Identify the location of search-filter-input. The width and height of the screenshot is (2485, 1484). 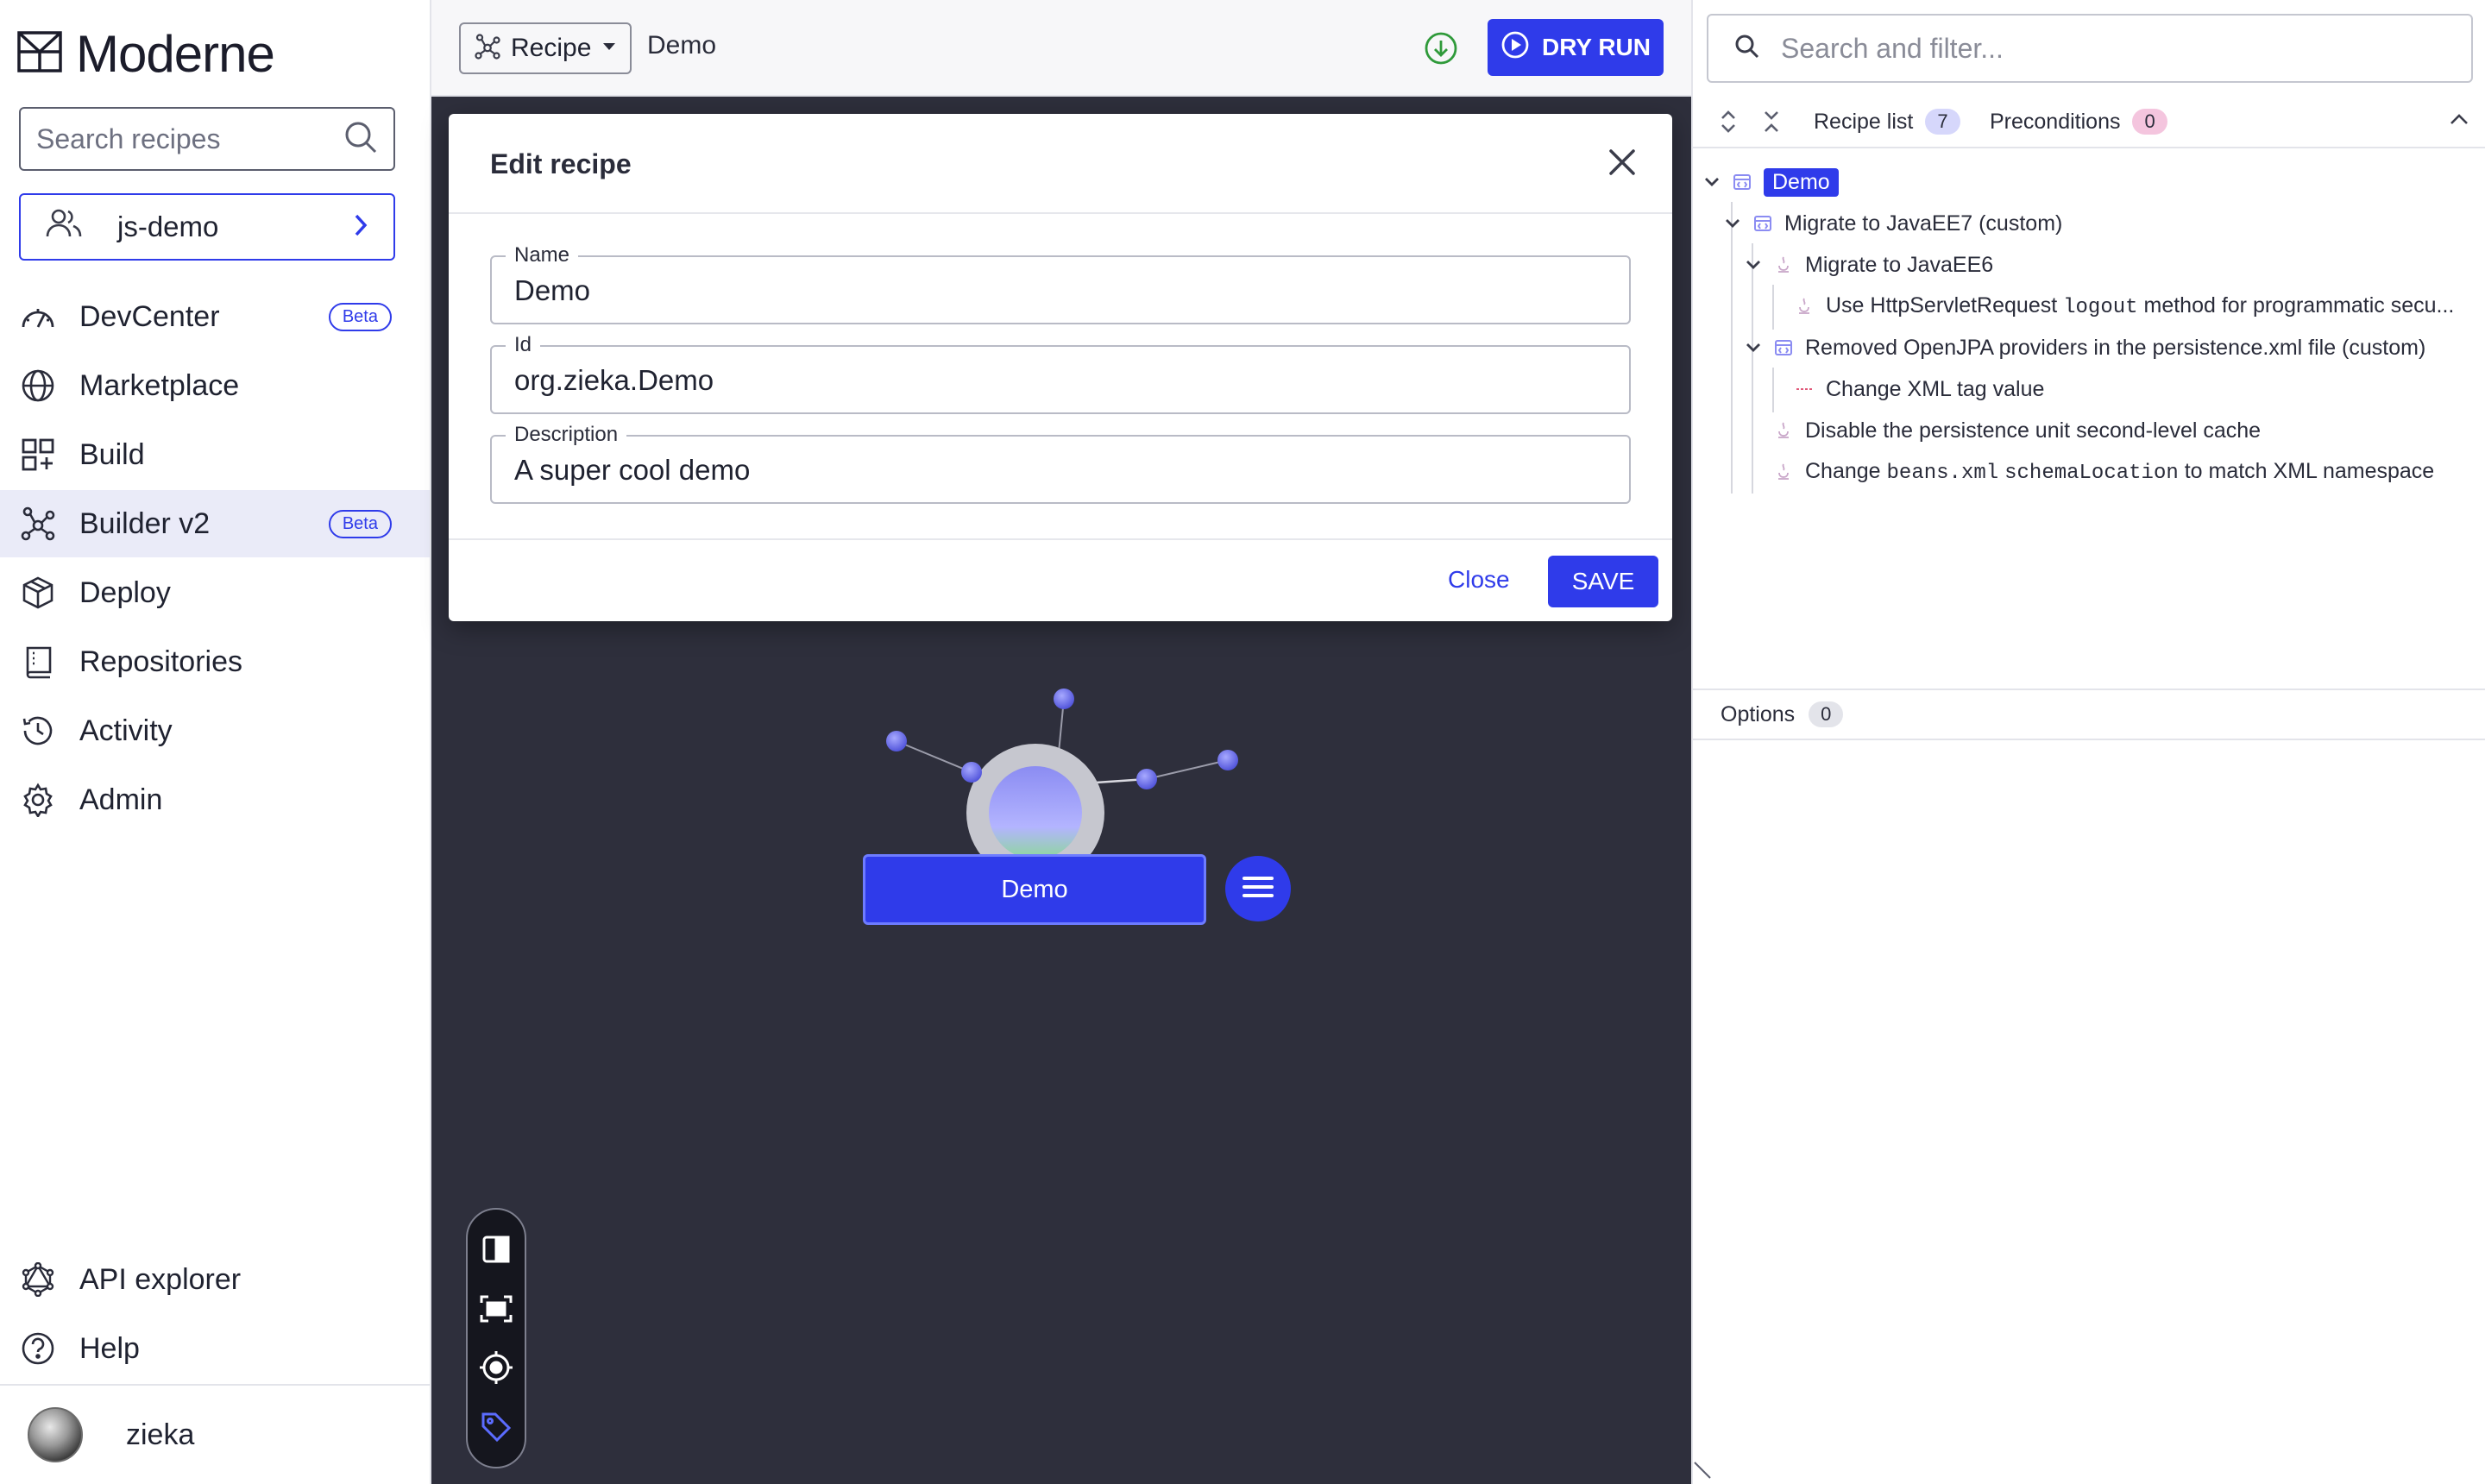
(2117, 48).